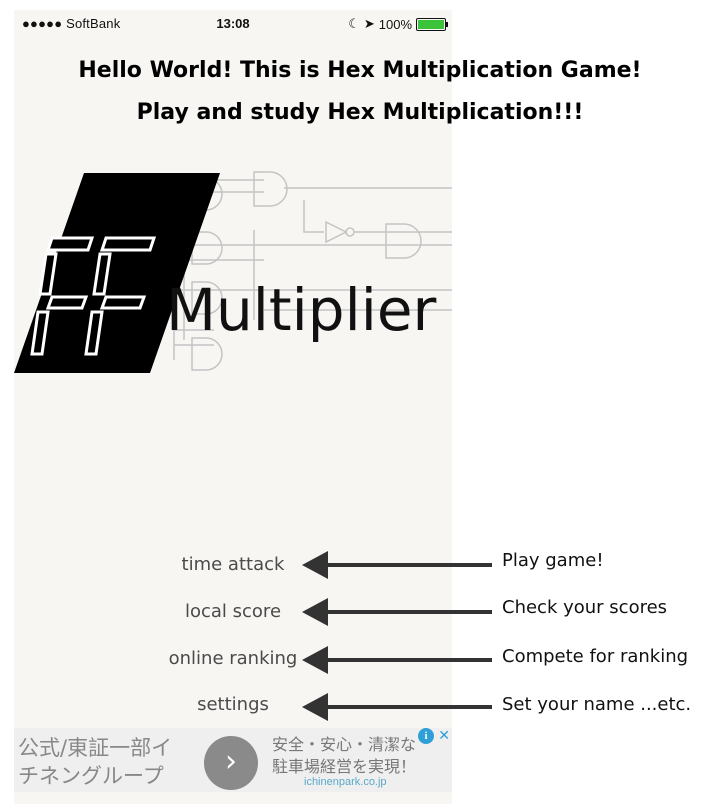 The image size is (720, 804). What do you see at coordinates (432, 24) in the screenshot?
I see `battery-icon` at bounding box center [432, 24].